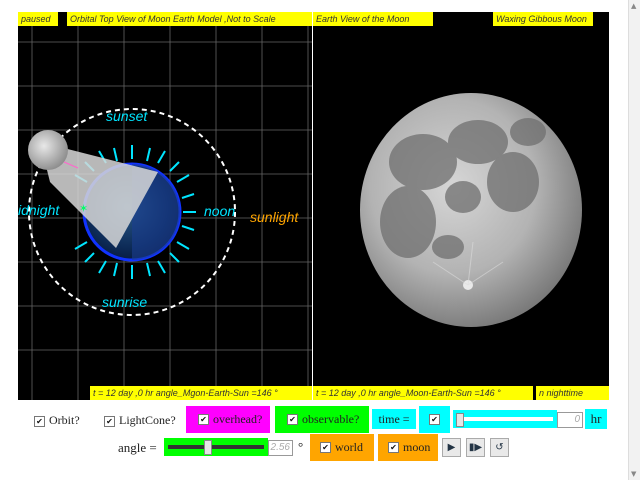 This screenshot has height=480, width=640. I want to click on midnight-label: idnight, so click(39, 210).